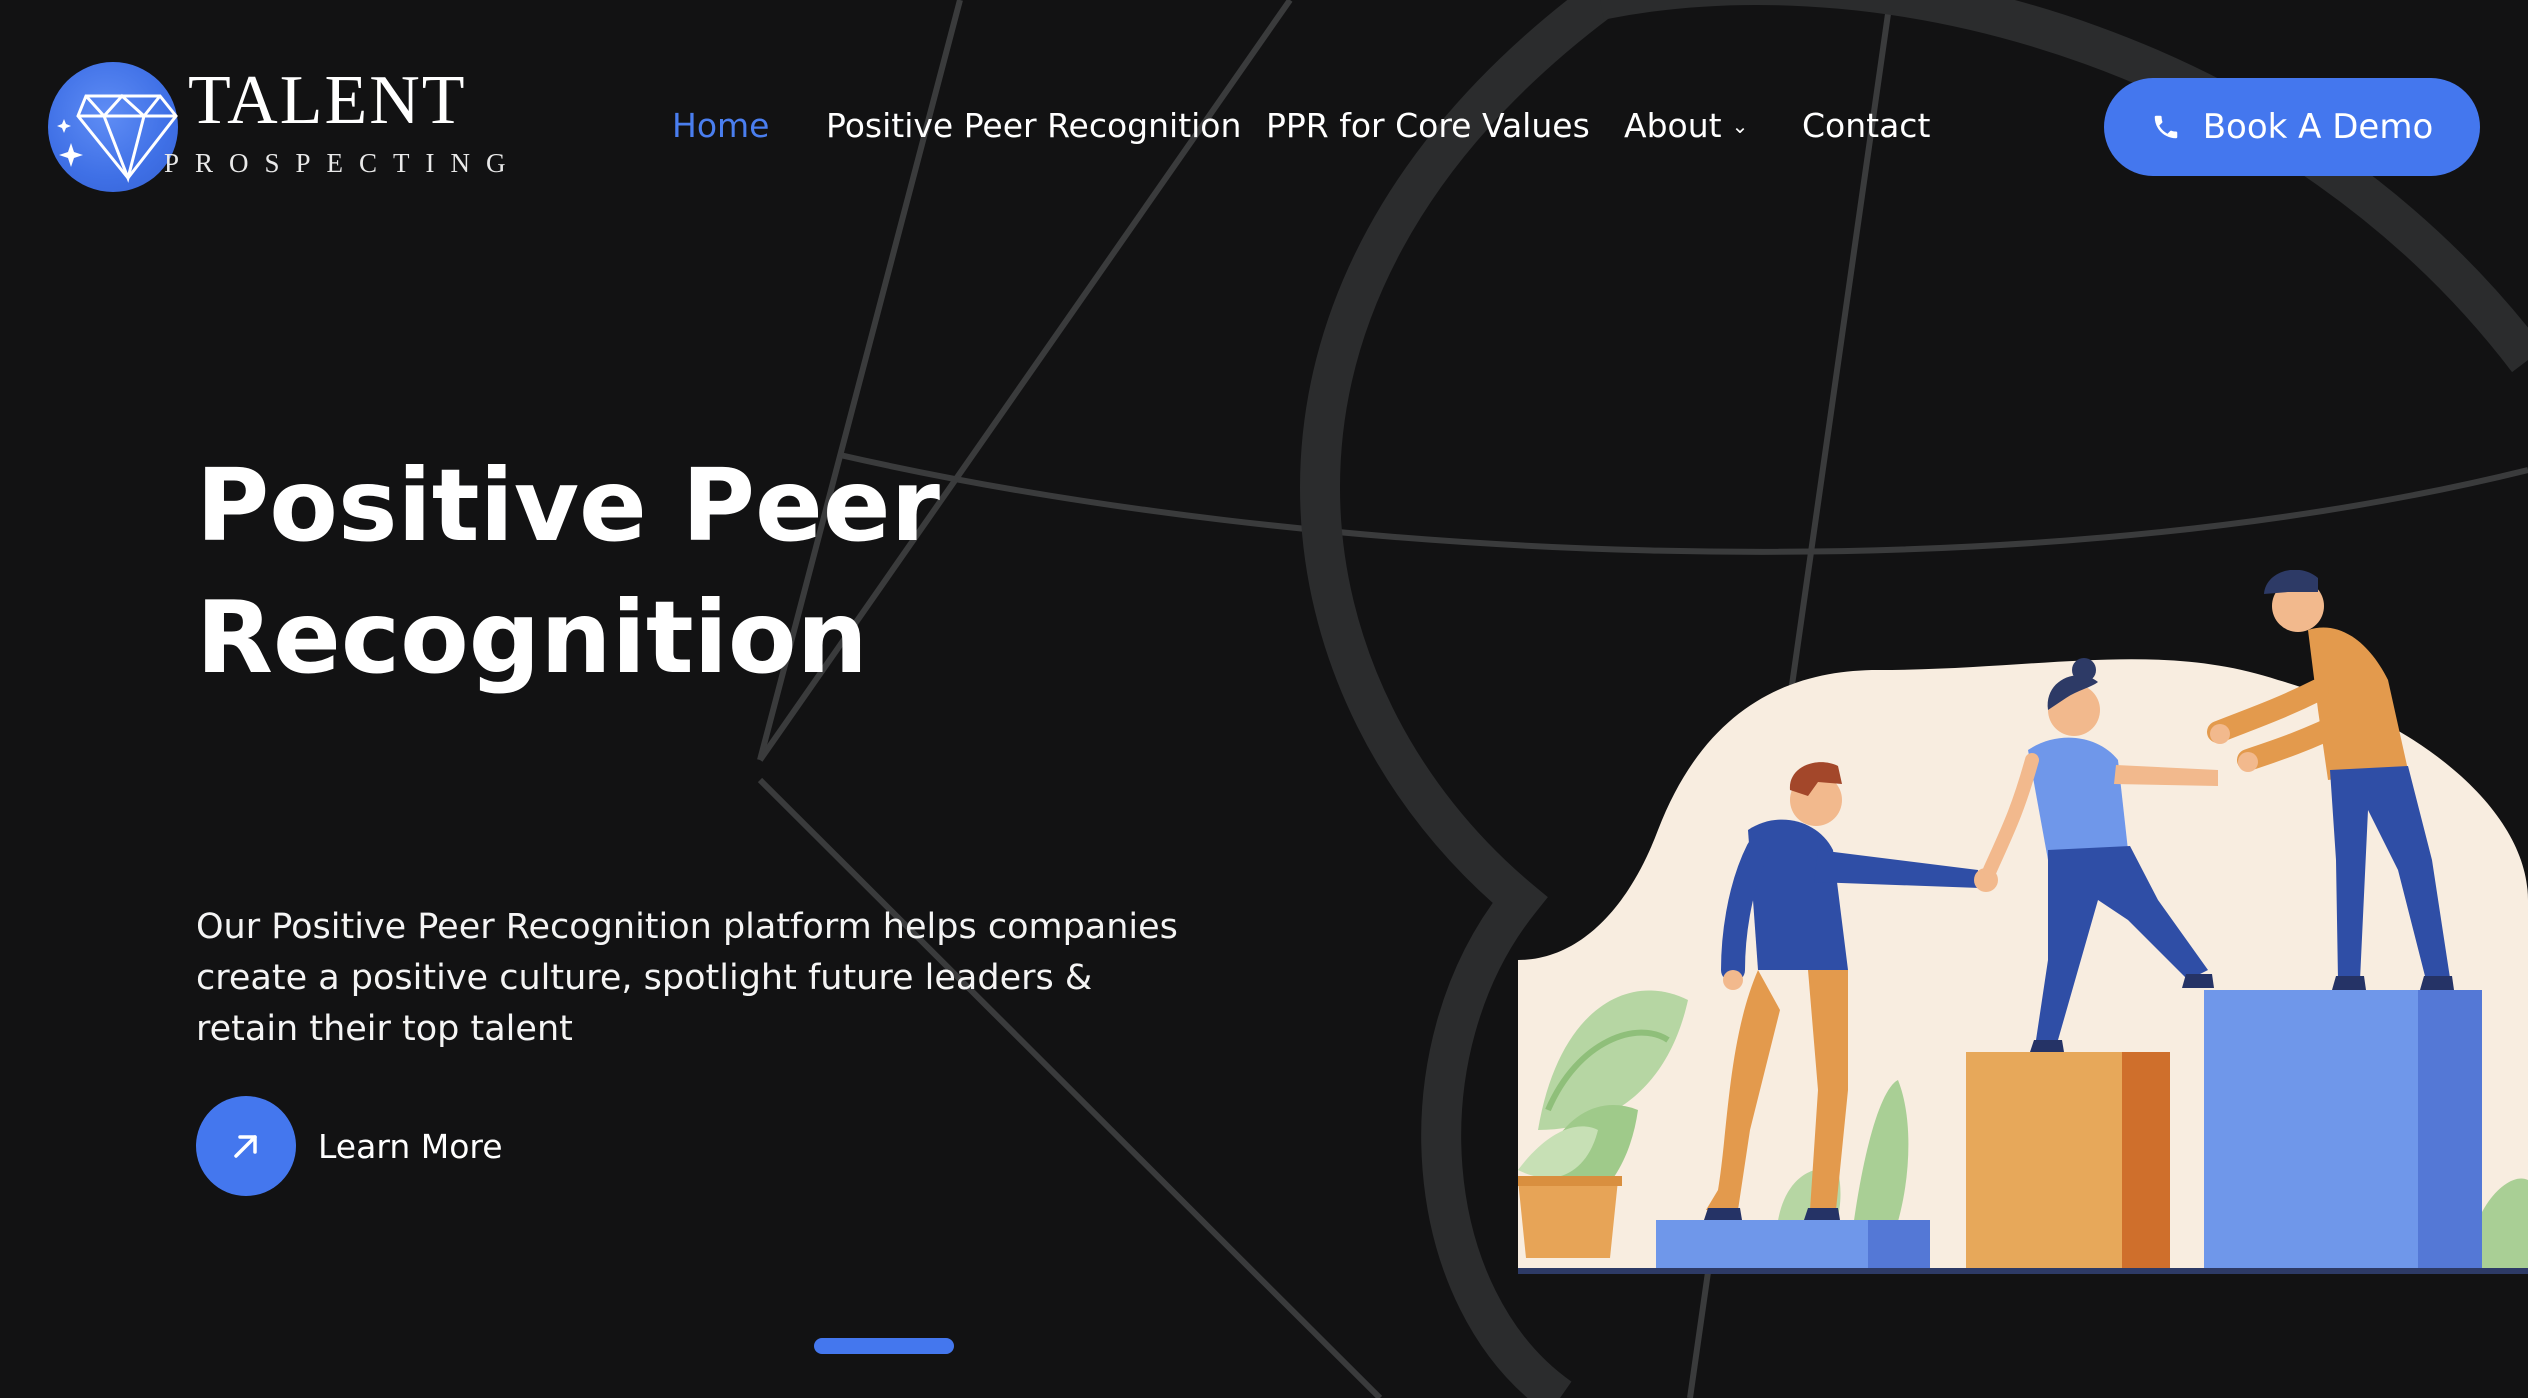  What do you see at coordinates (1866, 126) in the screenshot?
I see `nav-contact: Contact` at bounding box center [1866, 126].